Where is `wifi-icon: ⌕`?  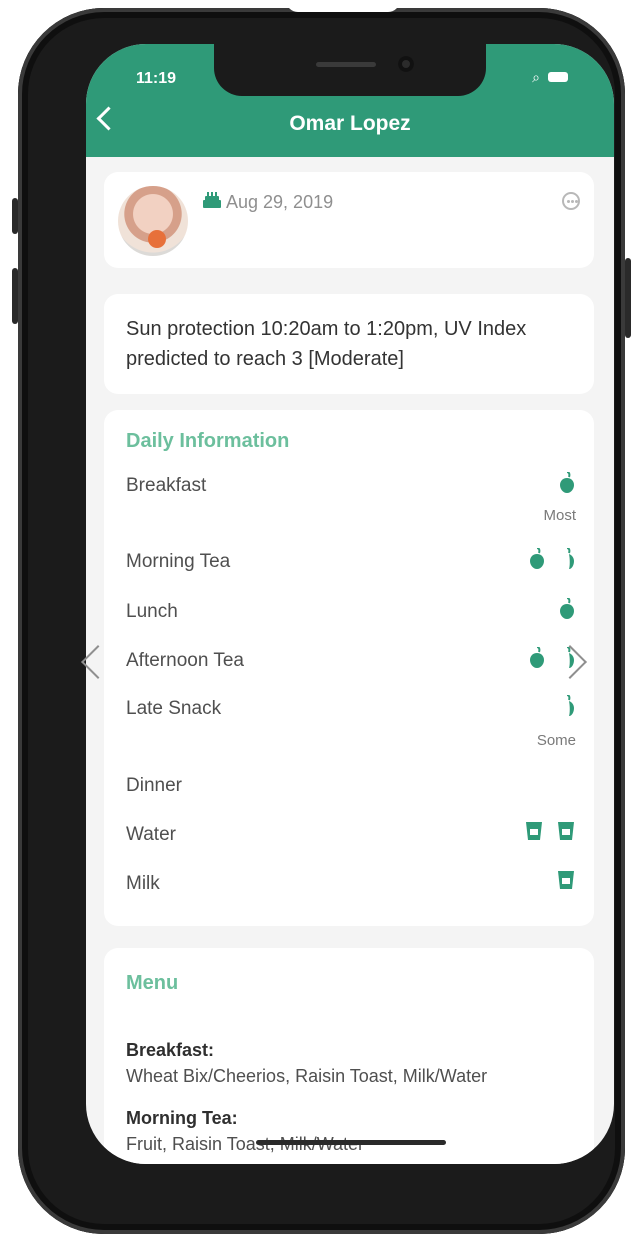 wifi-icon: ⌕ is located at coordinates (536, 77).